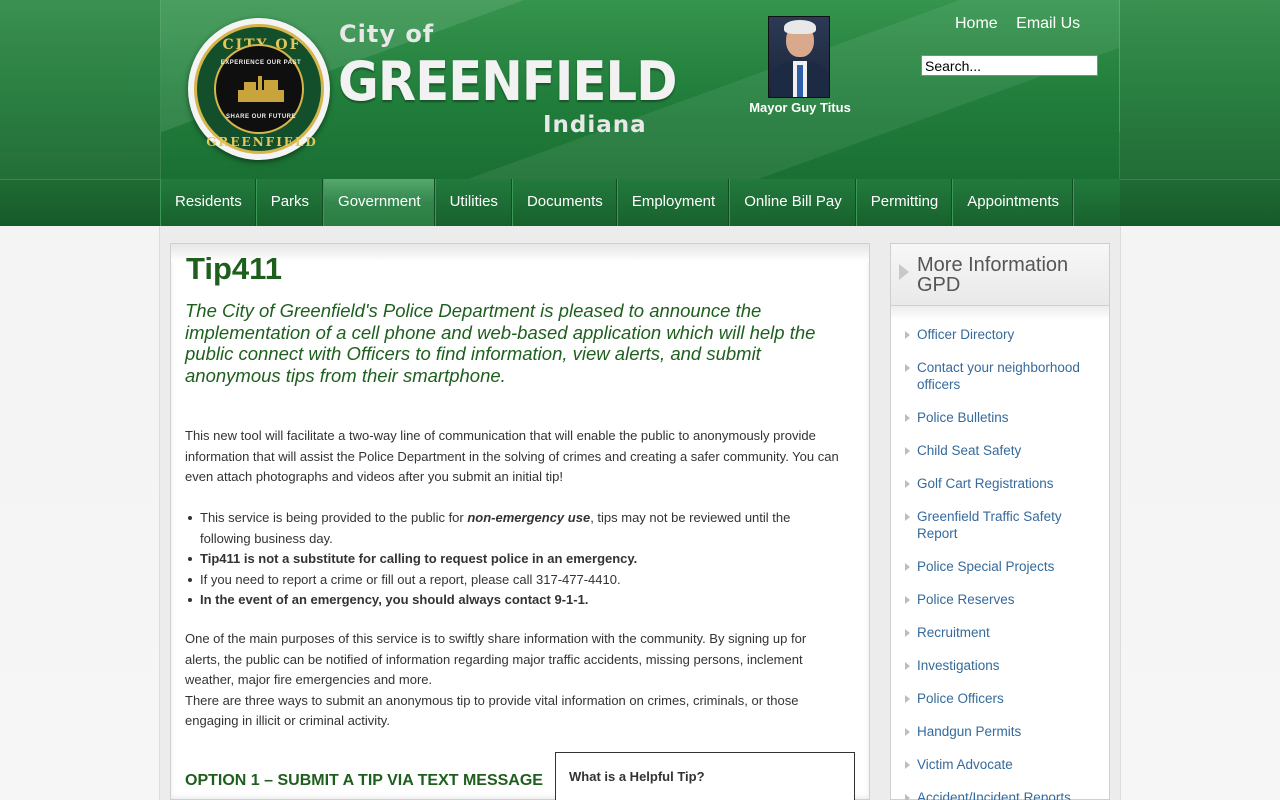 The height and width of the screenshot is (800, 1280). I want to click on nav-item-employment: Employment, so click(674, 202).